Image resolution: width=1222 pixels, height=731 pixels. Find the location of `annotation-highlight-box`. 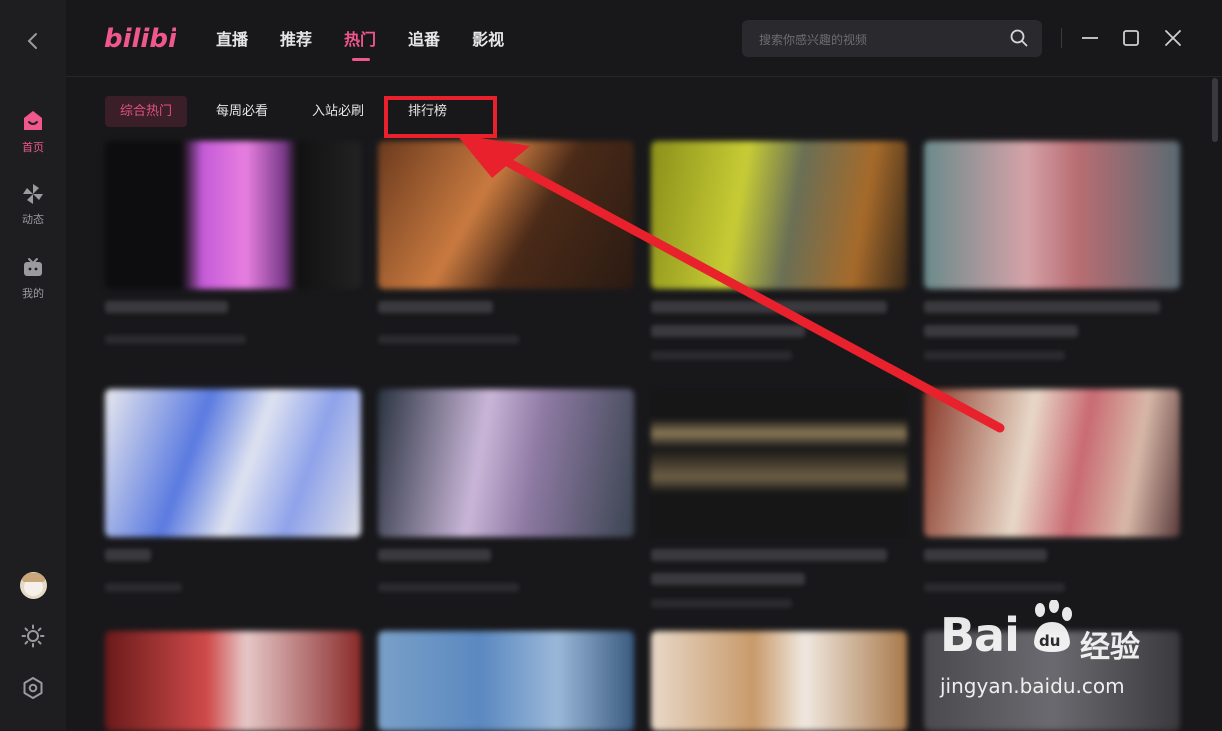

annotation-highlight-box is located at coordinates (440, 117).